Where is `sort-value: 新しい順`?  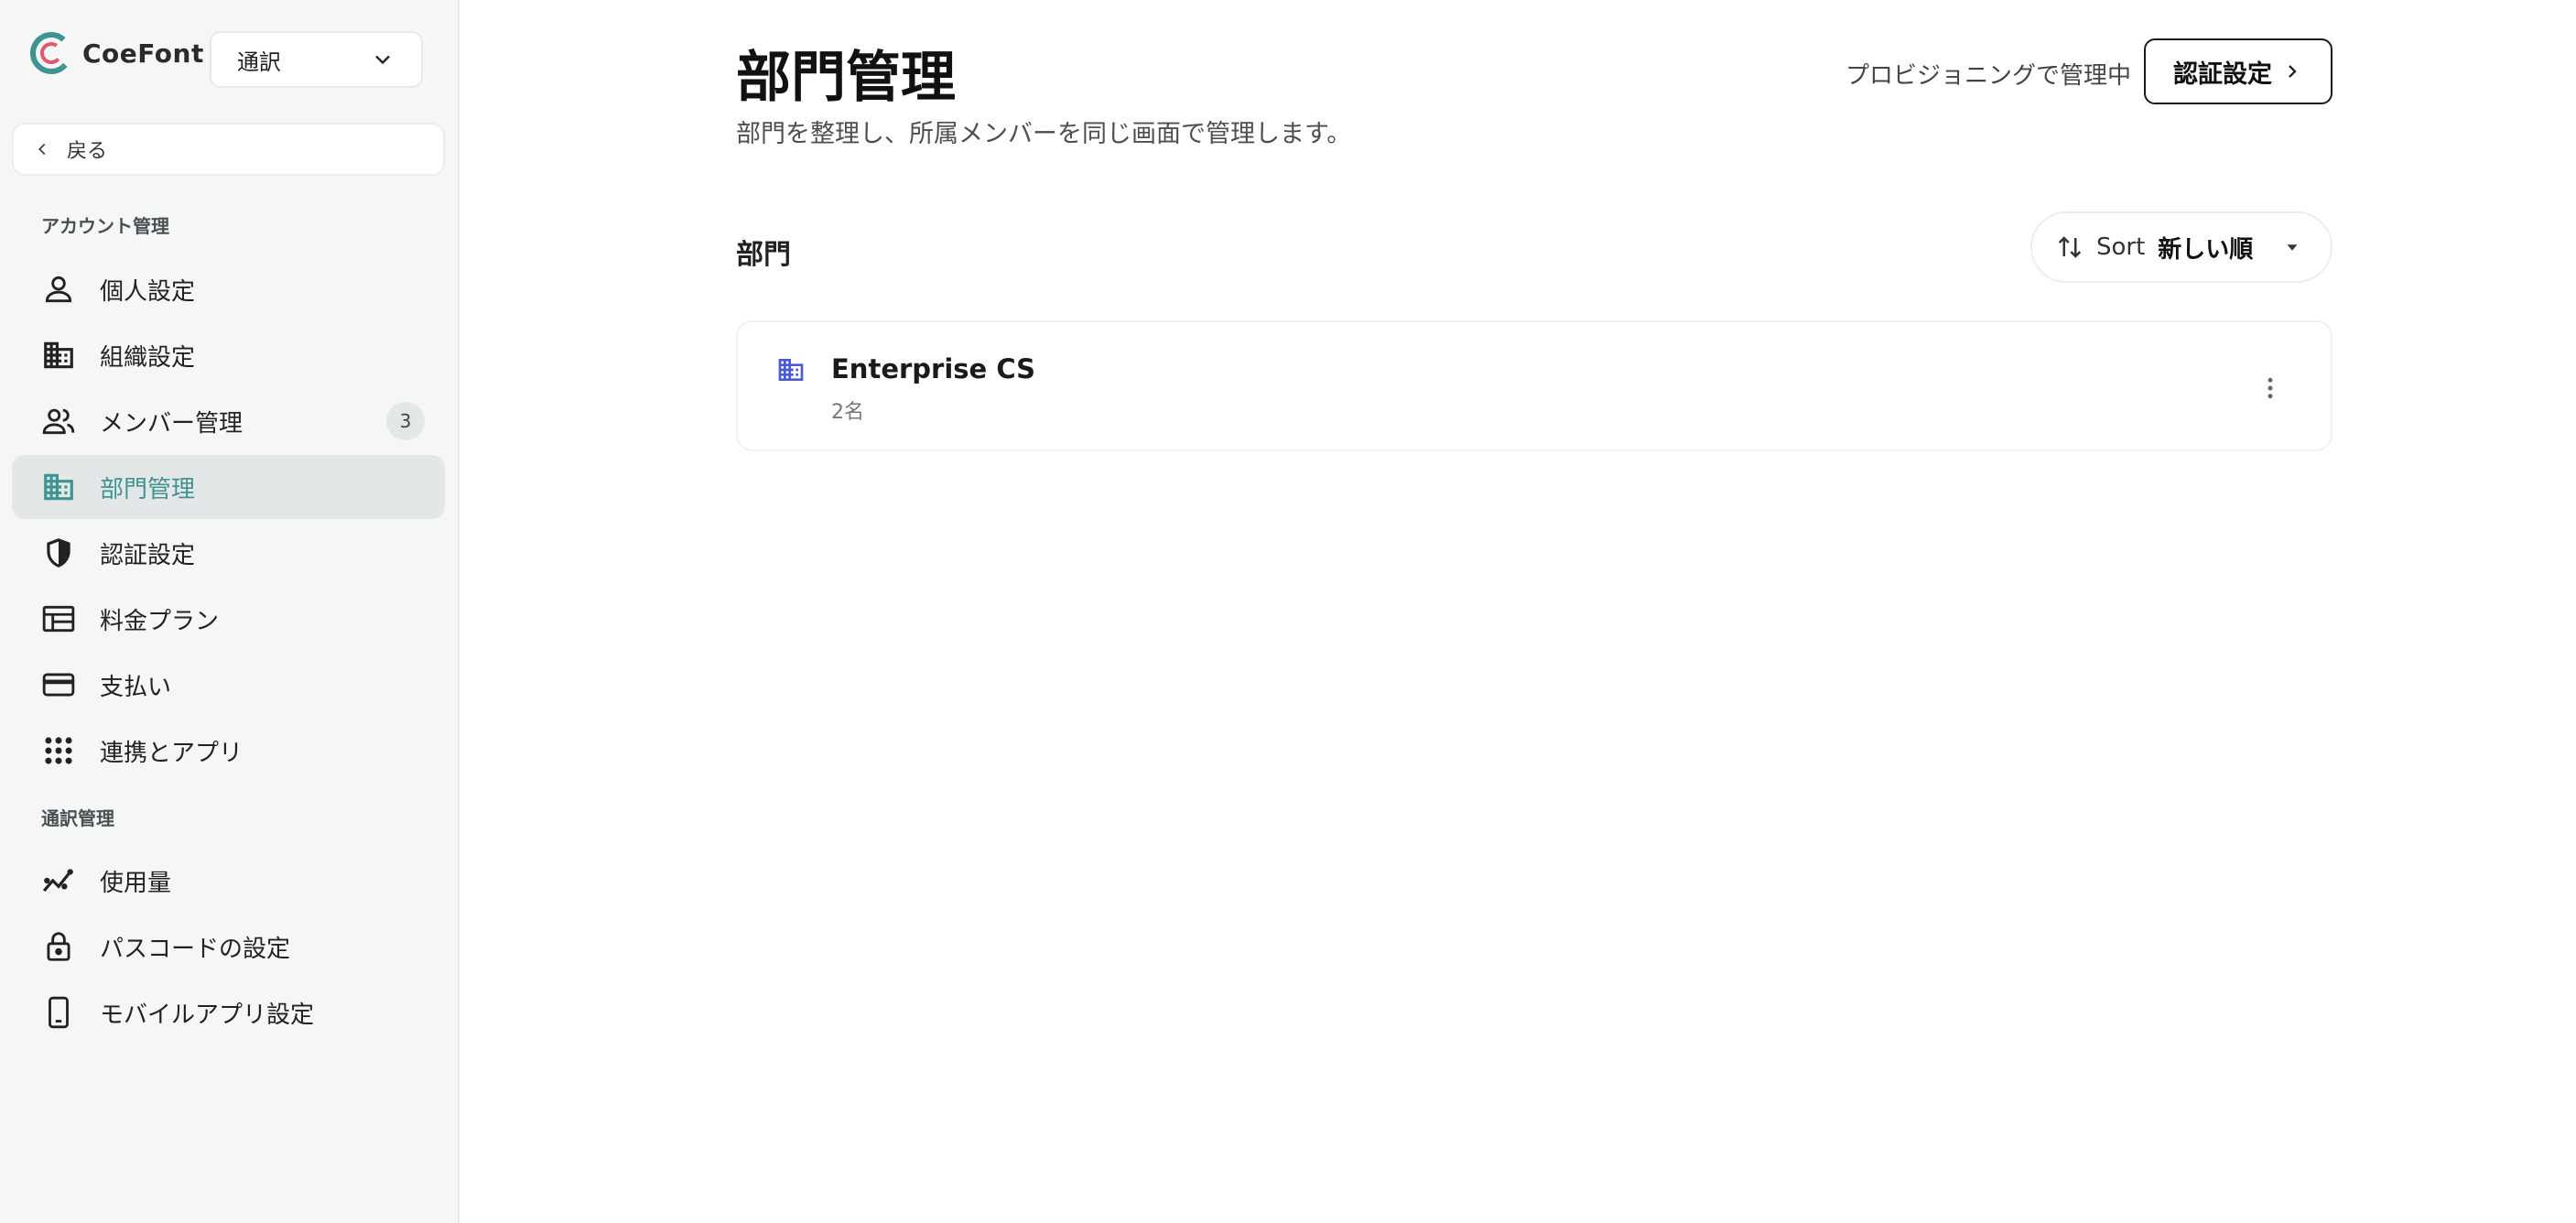
sort-value: 新しい順 is located at coordinates (2206, 250).